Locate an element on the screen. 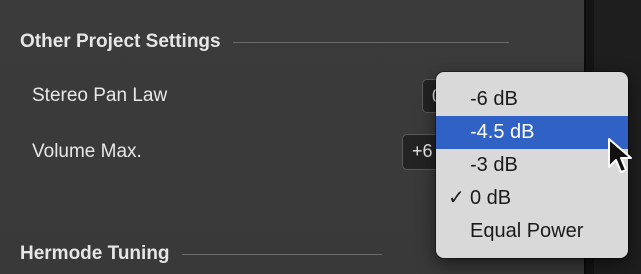  menu-item-0-db: ✓ 0 dB is located at coordinates (532, 198).